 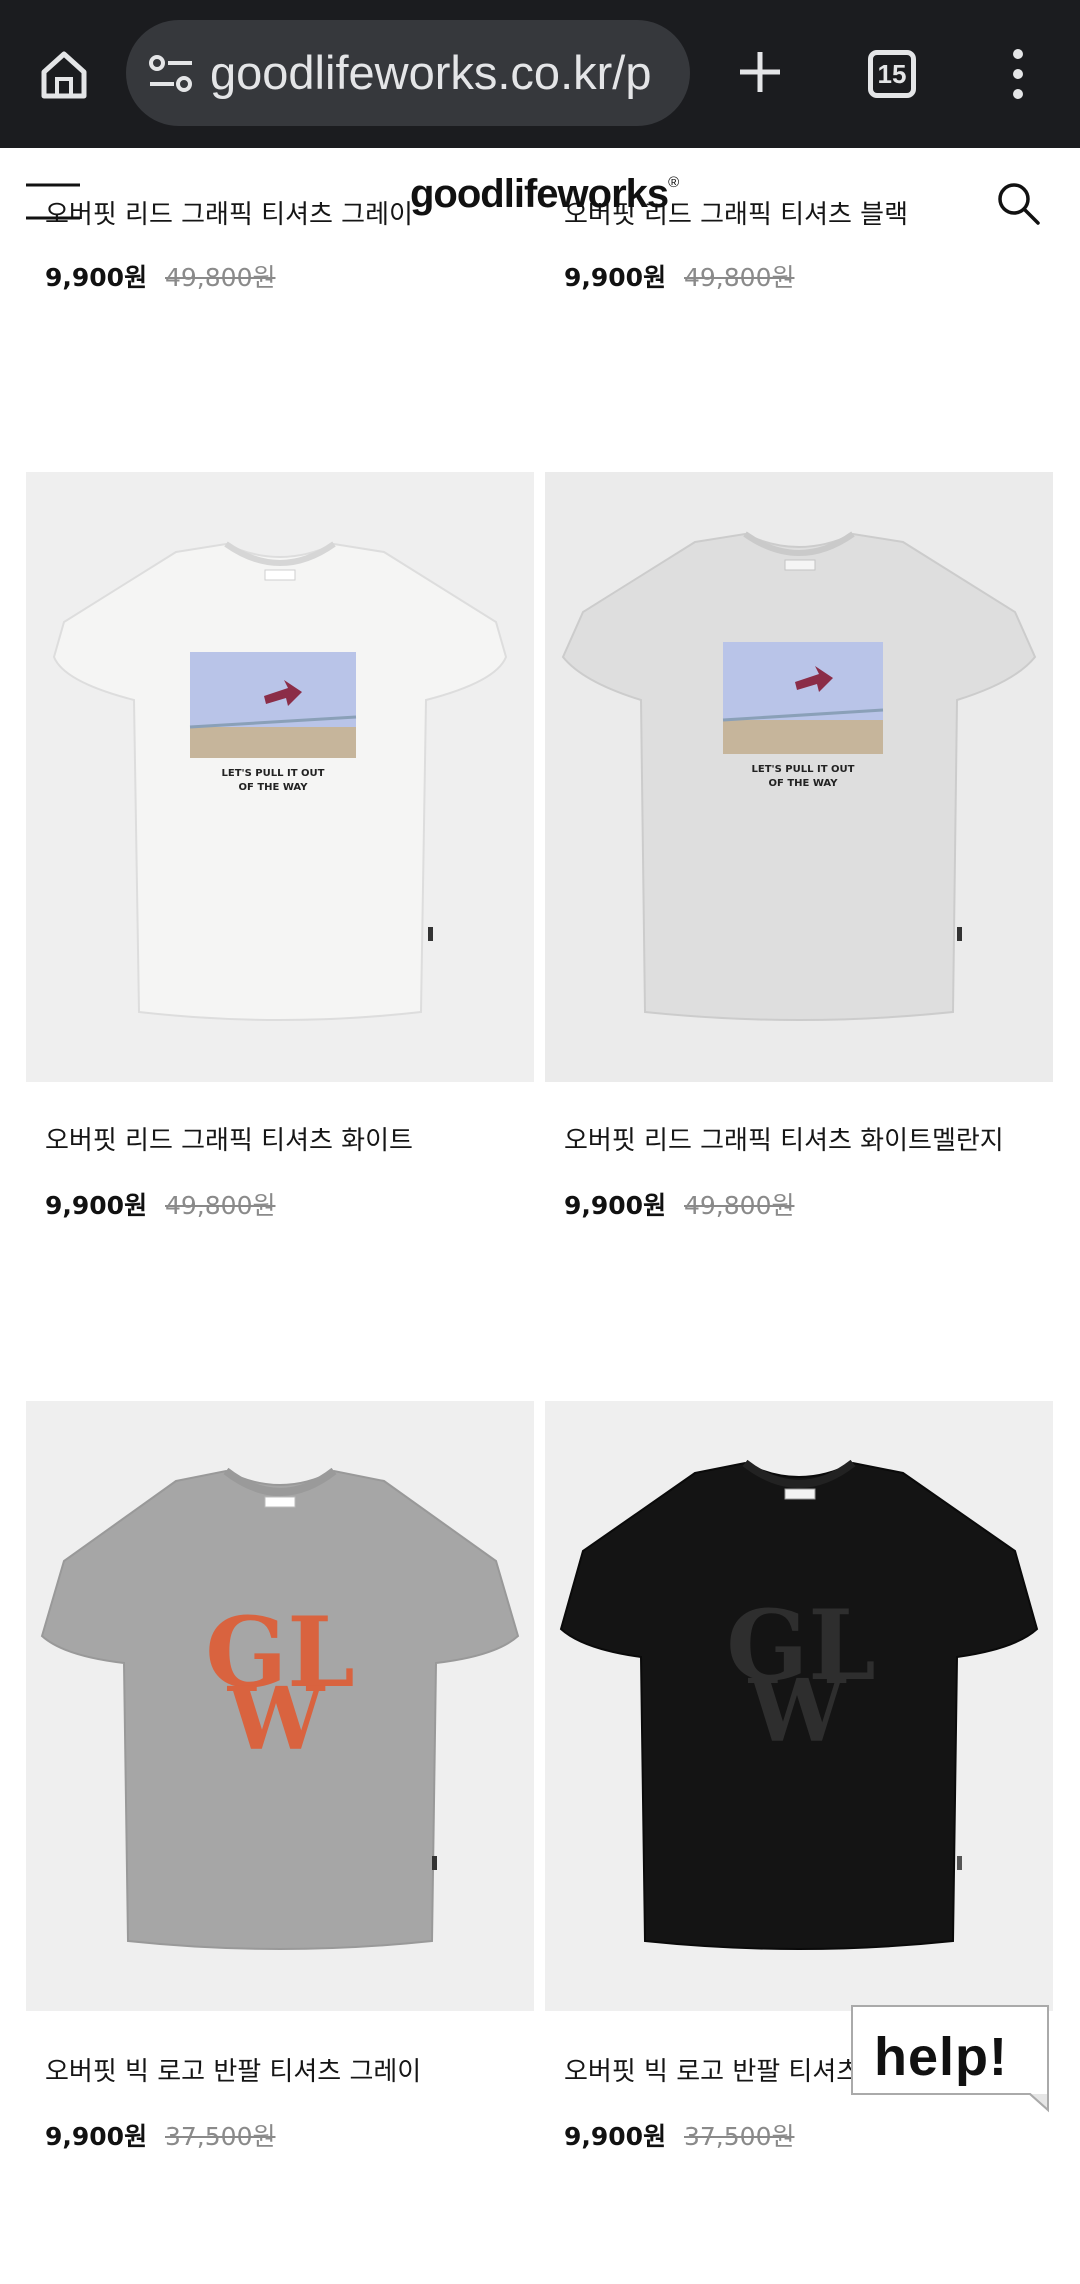 What do you see at coordinates (673, 182) in the screenshot?
I see `registered-mark: ®` at bounding box center [673, 182].